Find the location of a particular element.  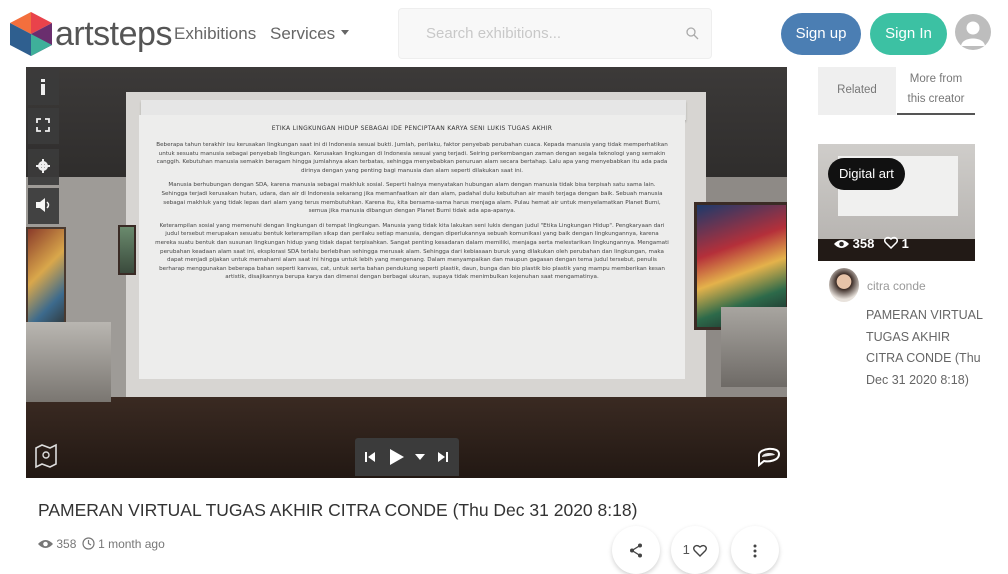

pedestal-right is located at coordinates (754, 347).